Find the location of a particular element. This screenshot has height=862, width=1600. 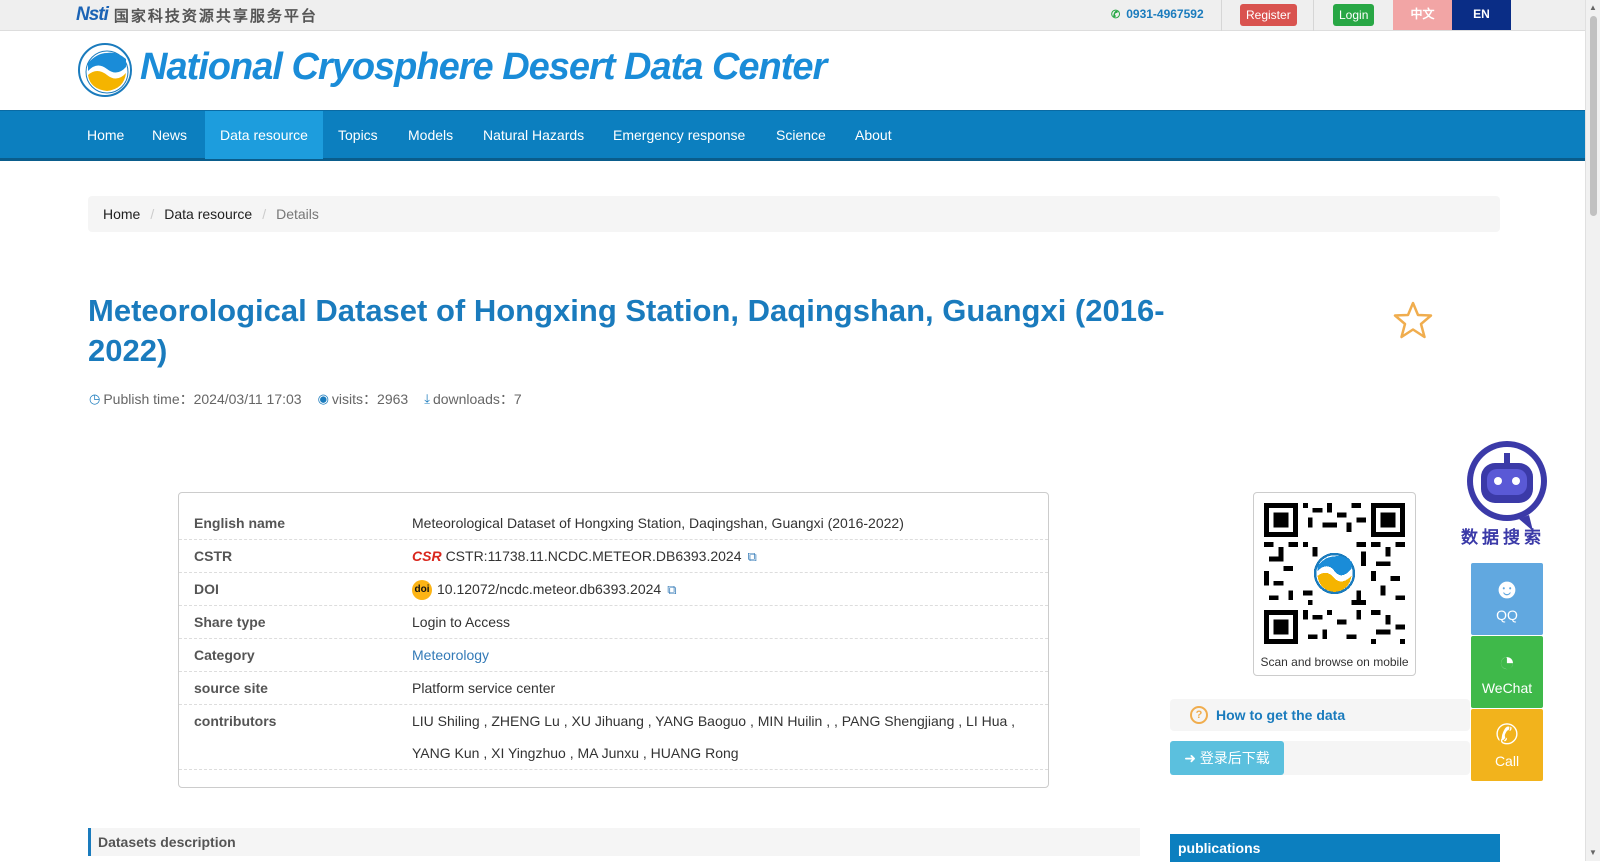

phone-number: ✆ 0931-4967592 is located at coordinates (1157, 14).